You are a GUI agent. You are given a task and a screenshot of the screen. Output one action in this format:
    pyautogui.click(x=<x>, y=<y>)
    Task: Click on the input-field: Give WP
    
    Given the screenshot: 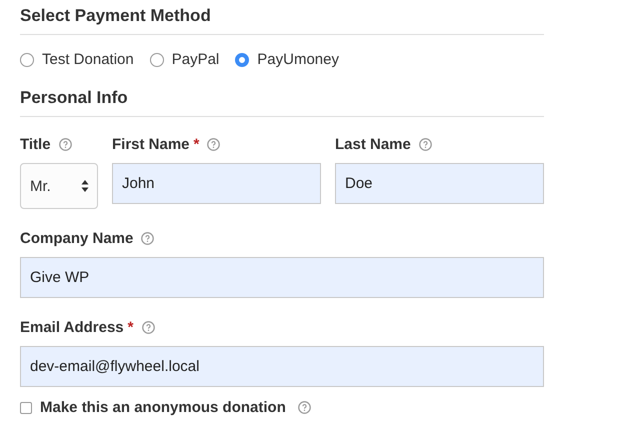 What is the action you would take?
    pyautogui.click(x=282, y=277)
    